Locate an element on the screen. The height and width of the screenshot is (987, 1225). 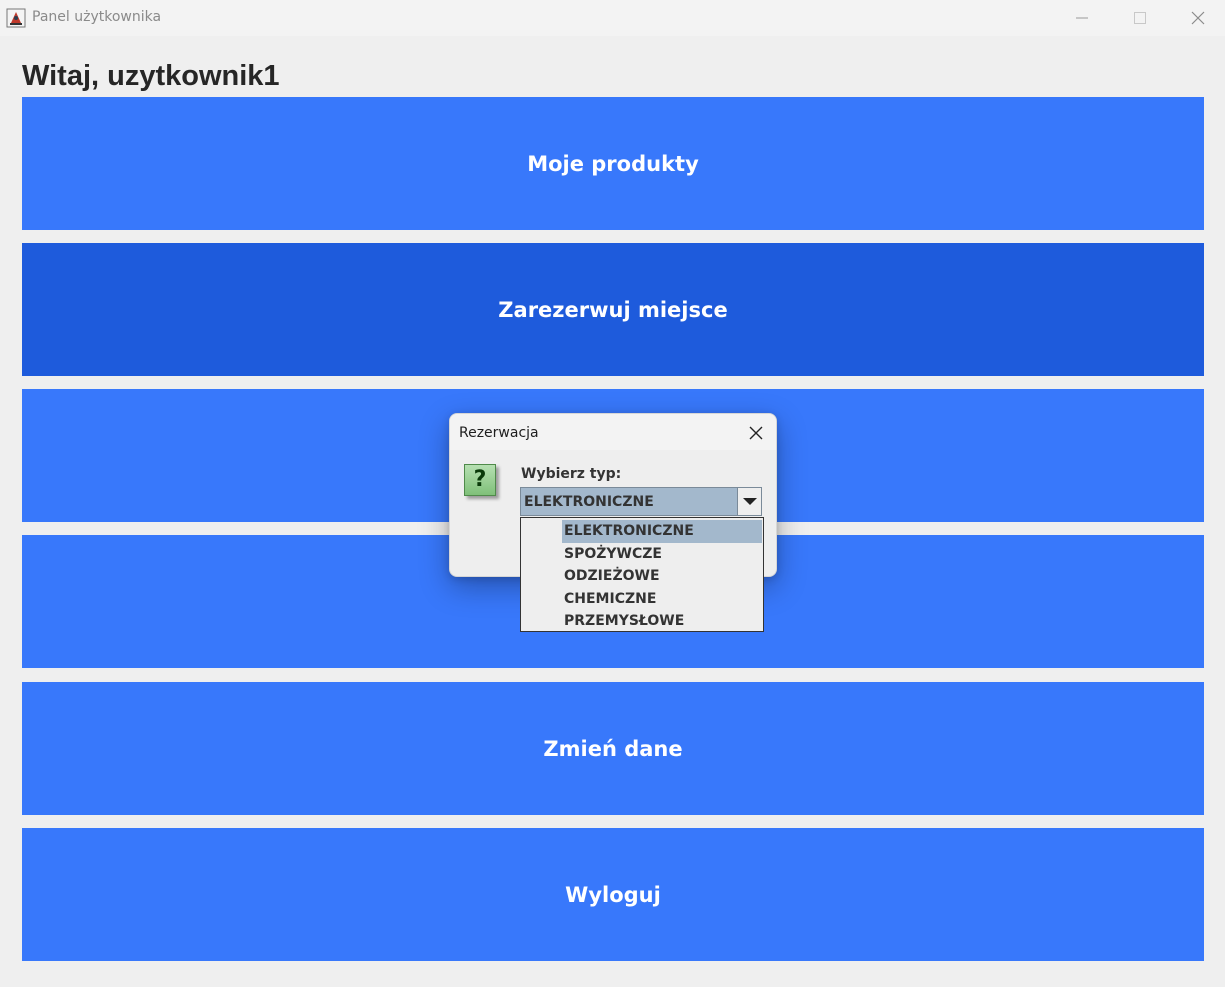
close-button is located at coordinates (1197, 18).